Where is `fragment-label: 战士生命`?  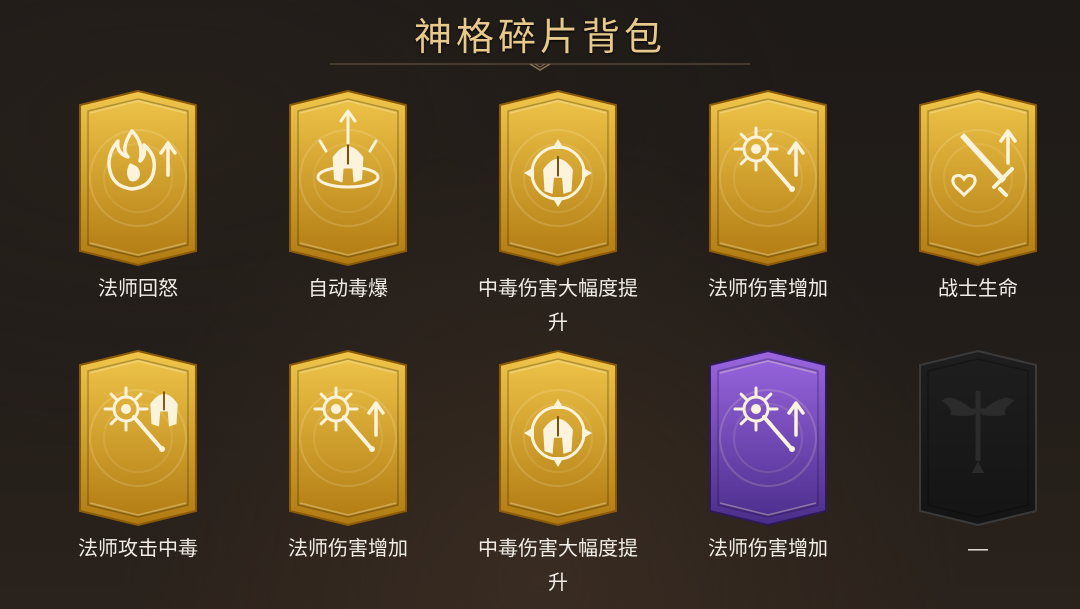 fragment-label: 战士生命 is located at coordinates (978, 289).